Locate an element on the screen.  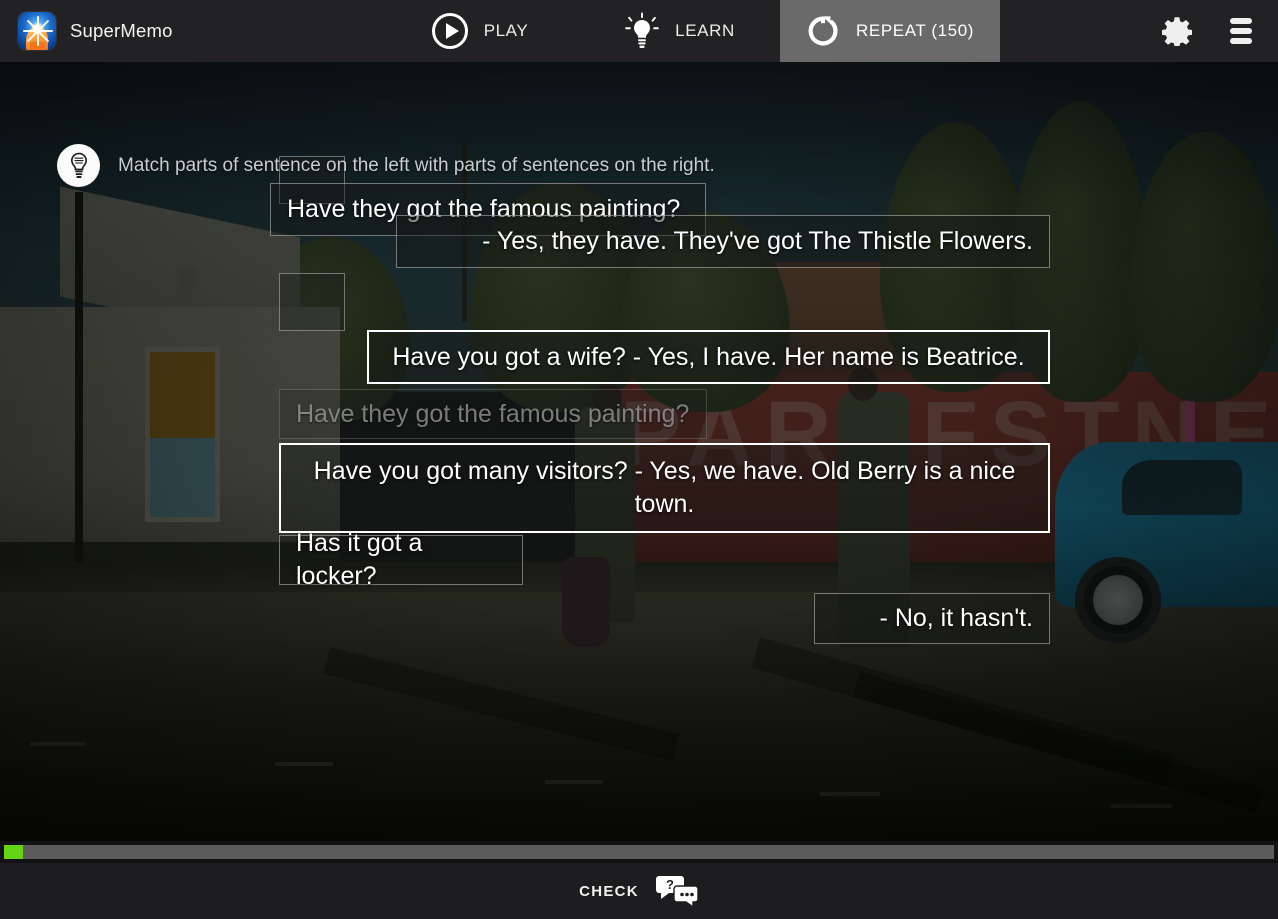
tab-repeat: REPEAT (150) is located at coordinates (890, 31).